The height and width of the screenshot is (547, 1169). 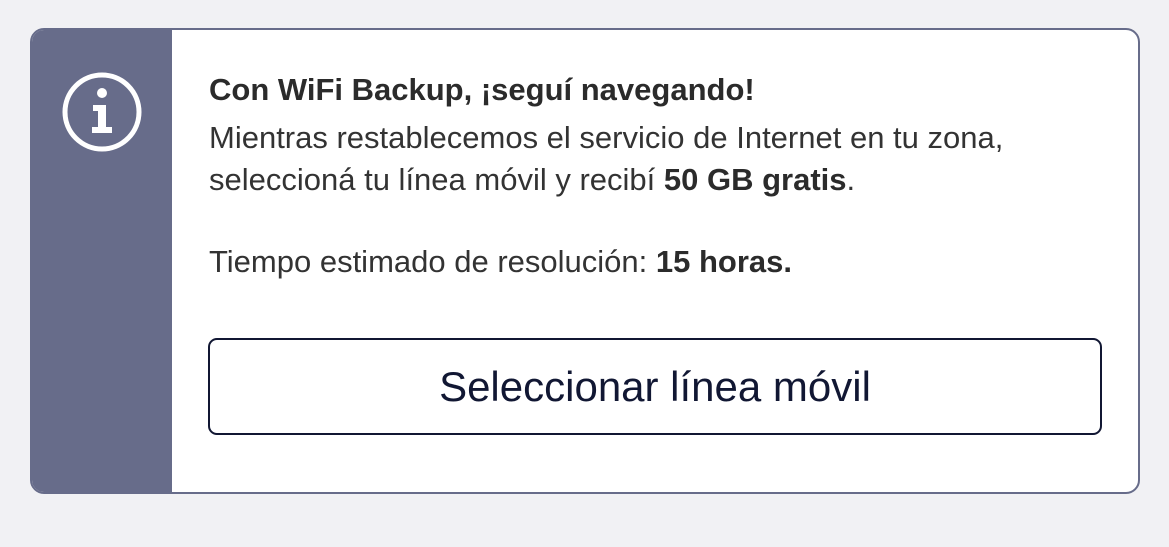 What do you see at coordinates (655, 386) in the screenshot?
I see `select-mobile-line-button: Seleccionar línea móvil` at bounding box center [655, 386].